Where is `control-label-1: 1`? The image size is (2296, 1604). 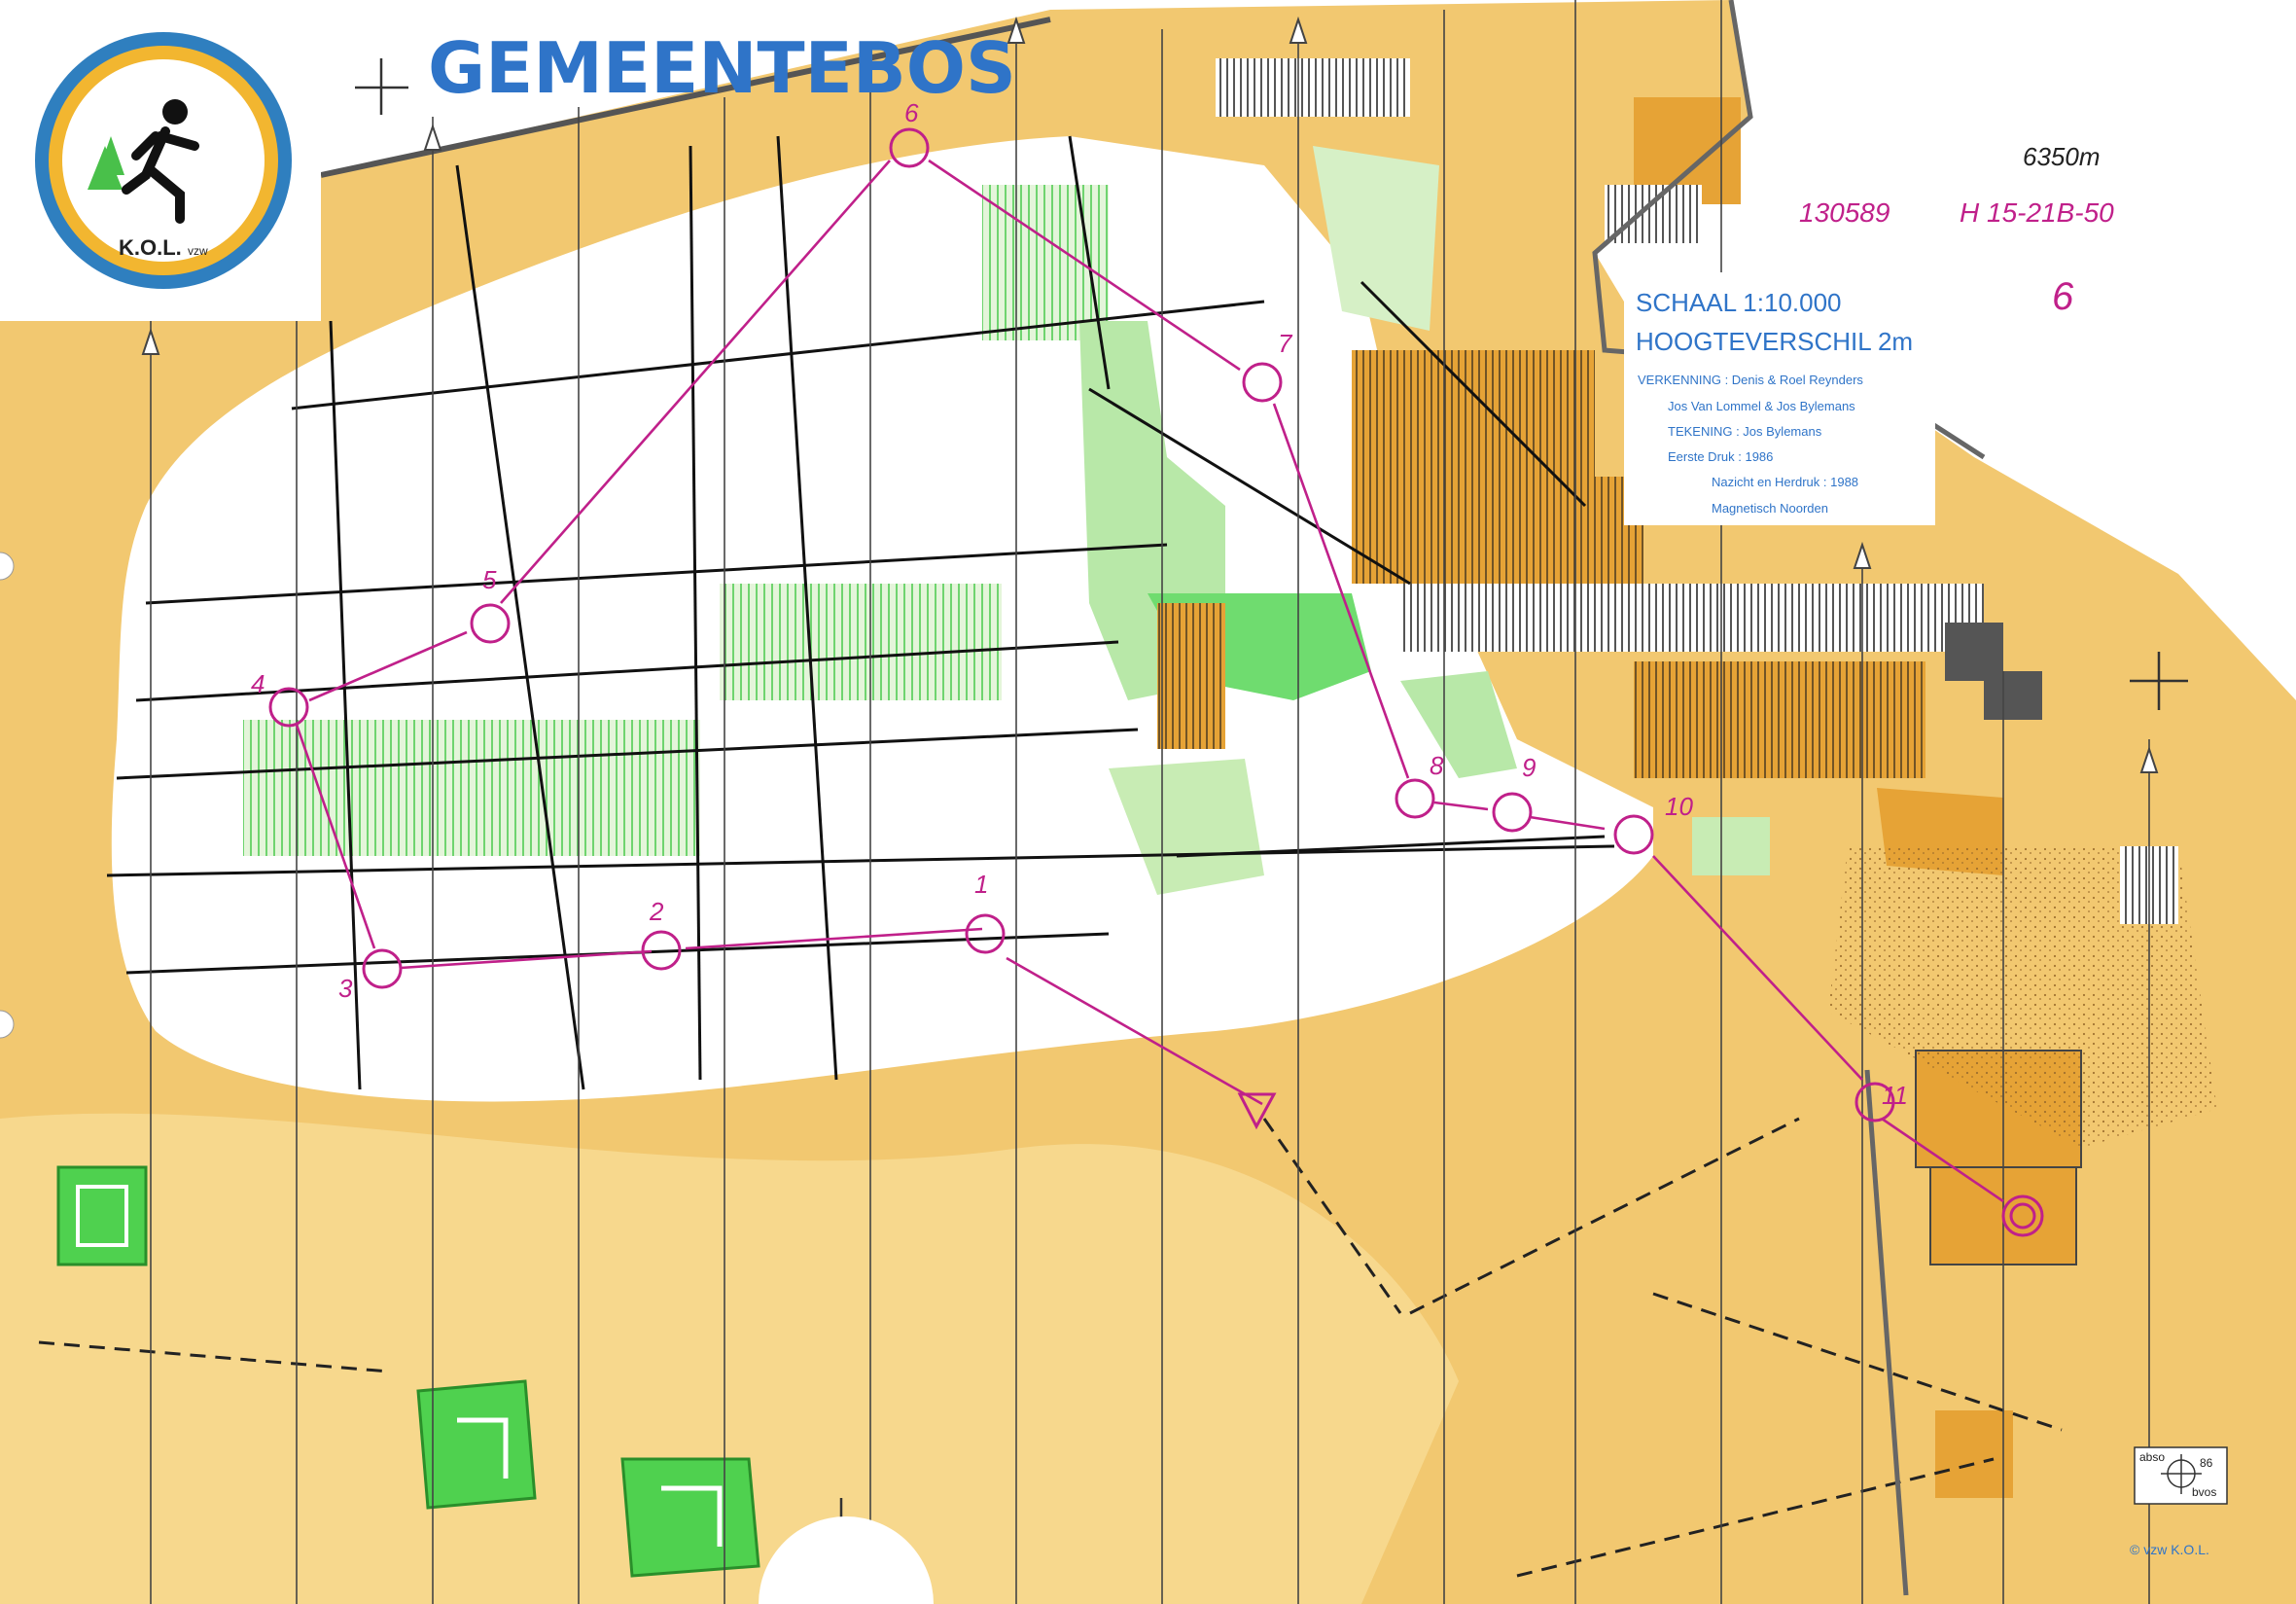 control-label-1: 1 is located at coordinates (981, 884).